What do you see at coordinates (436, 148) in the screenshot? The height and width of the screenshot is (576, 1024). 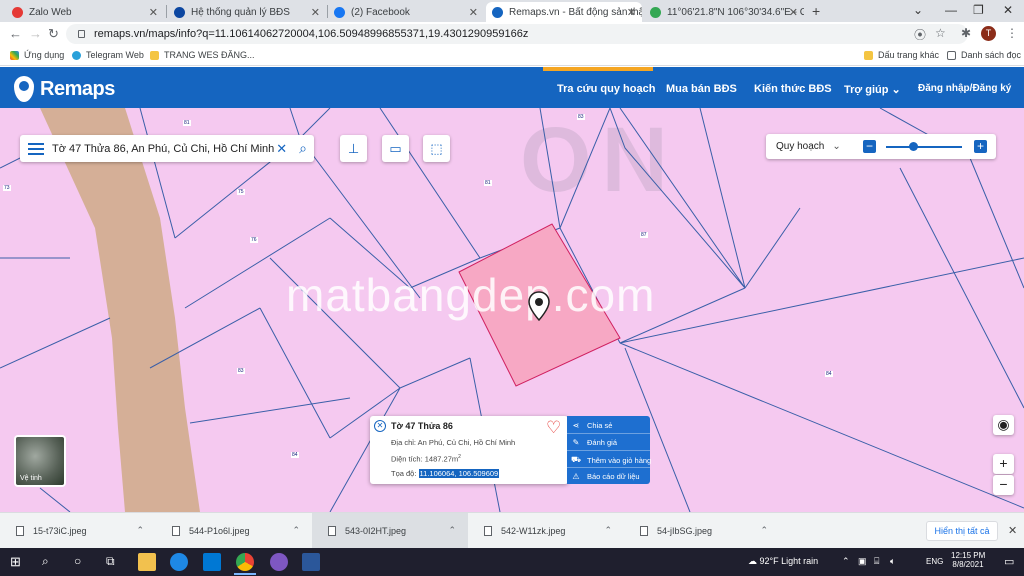 I see `area-select-icon: ⬚` at bounding box center [436, 148].